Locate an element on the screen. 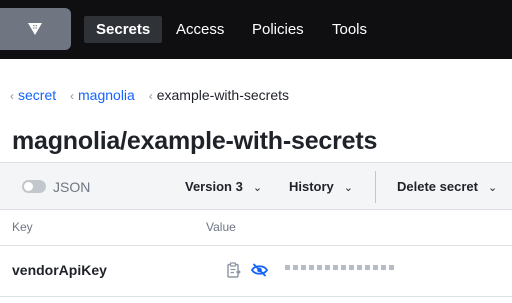  breadcrumb-item-secret: ‹ secret is located at coordinates (33, 95).